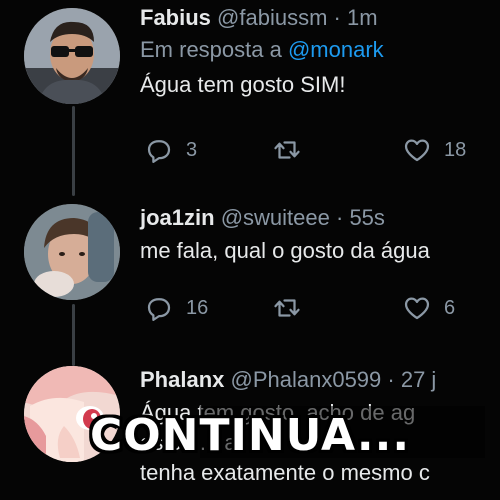 The height and width of the screenshot is (500, 500). I want to click on tweet-actions: 3 18, so click(320, 150).